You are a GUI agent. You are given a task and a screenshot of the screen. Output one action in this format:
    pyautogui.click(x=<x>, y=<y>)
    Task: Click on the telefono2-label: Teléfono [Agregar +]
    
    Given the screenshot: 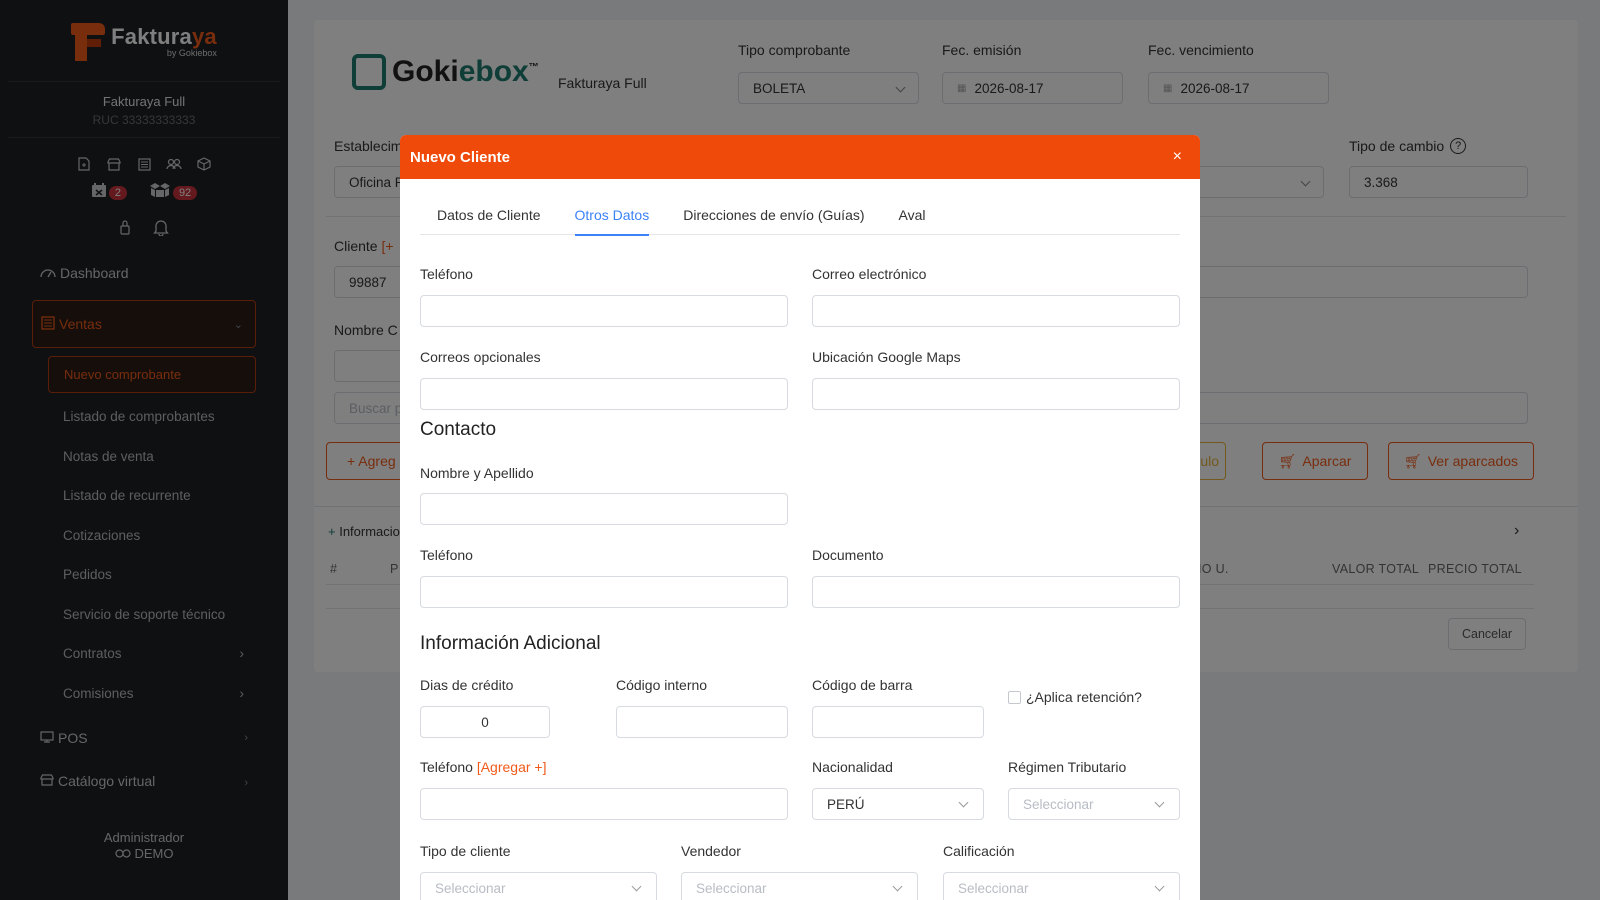 What is the action you would take?
    pyautogui.click(x=483, y=767)
    